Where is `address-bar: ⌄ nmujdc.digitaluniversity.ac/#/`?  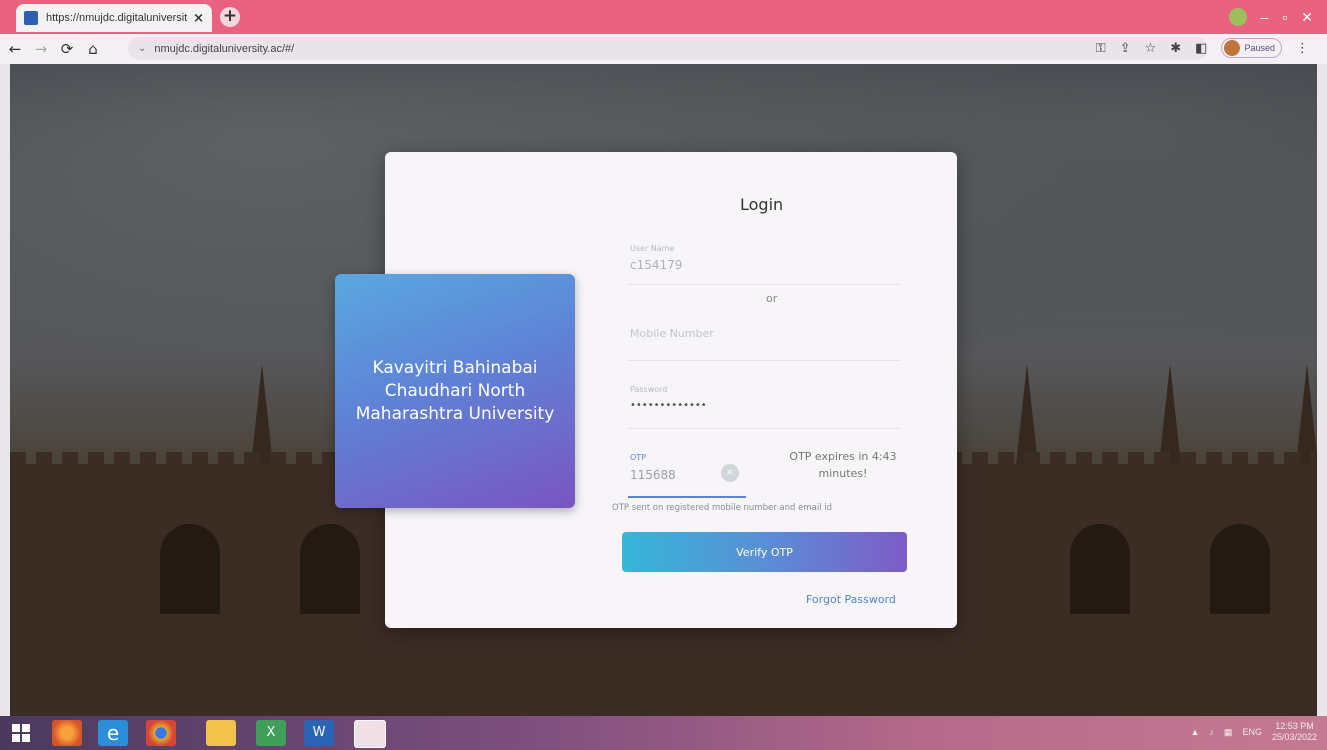
address-bar: ⌄ nmujdc.digitaluniversity.ac/#/ is located at coordinates (668, 48).